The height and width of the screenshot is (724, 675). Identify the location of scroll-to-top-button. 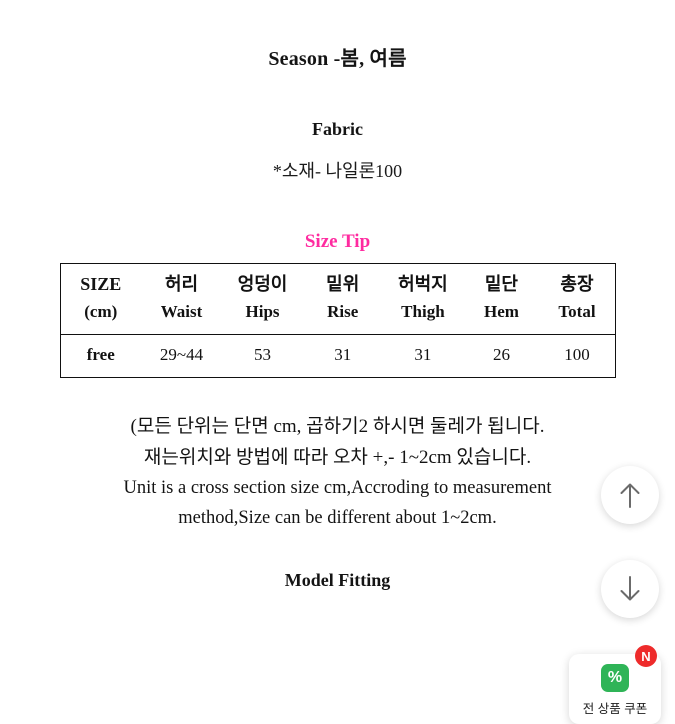
(630, 495).